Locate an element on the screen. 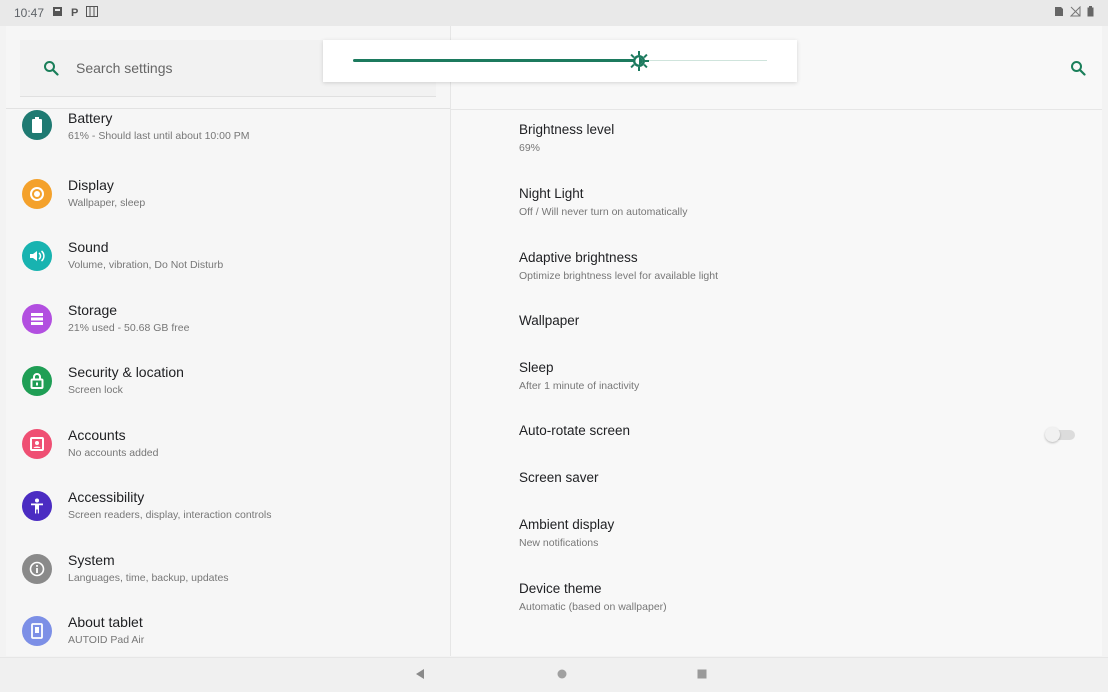  category-title: Security & location is located at coordinates (126, 372).